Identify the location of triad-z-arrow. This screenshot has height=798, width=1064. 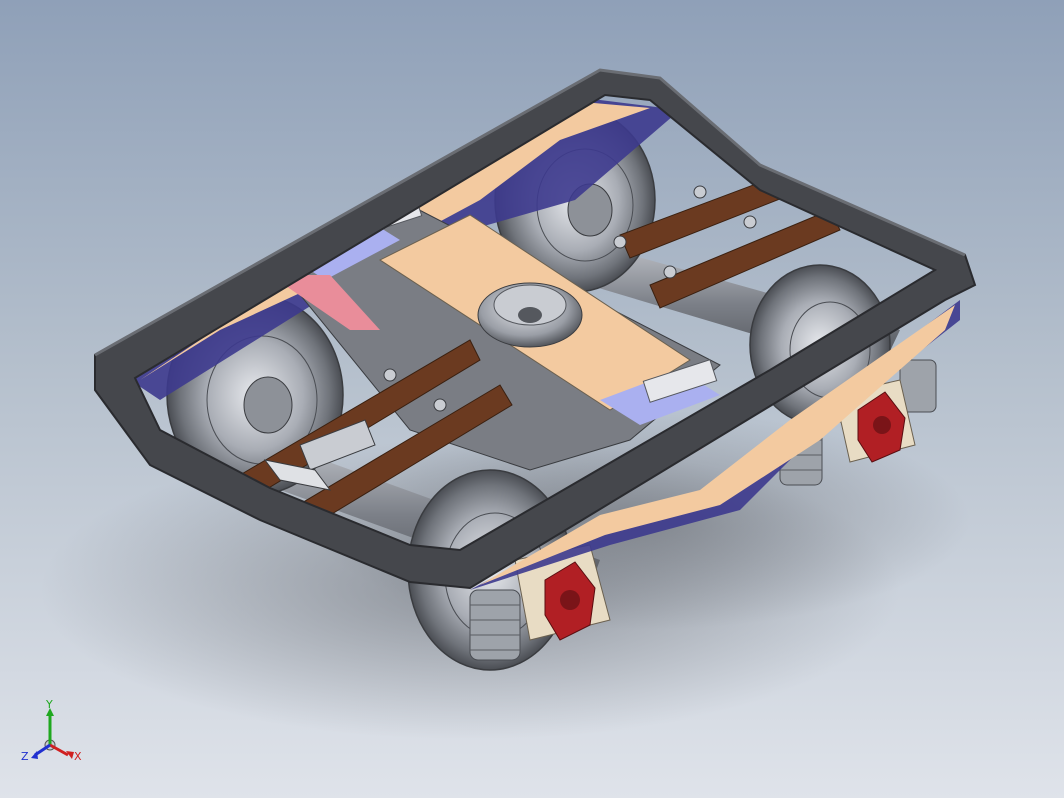
(34, 755).